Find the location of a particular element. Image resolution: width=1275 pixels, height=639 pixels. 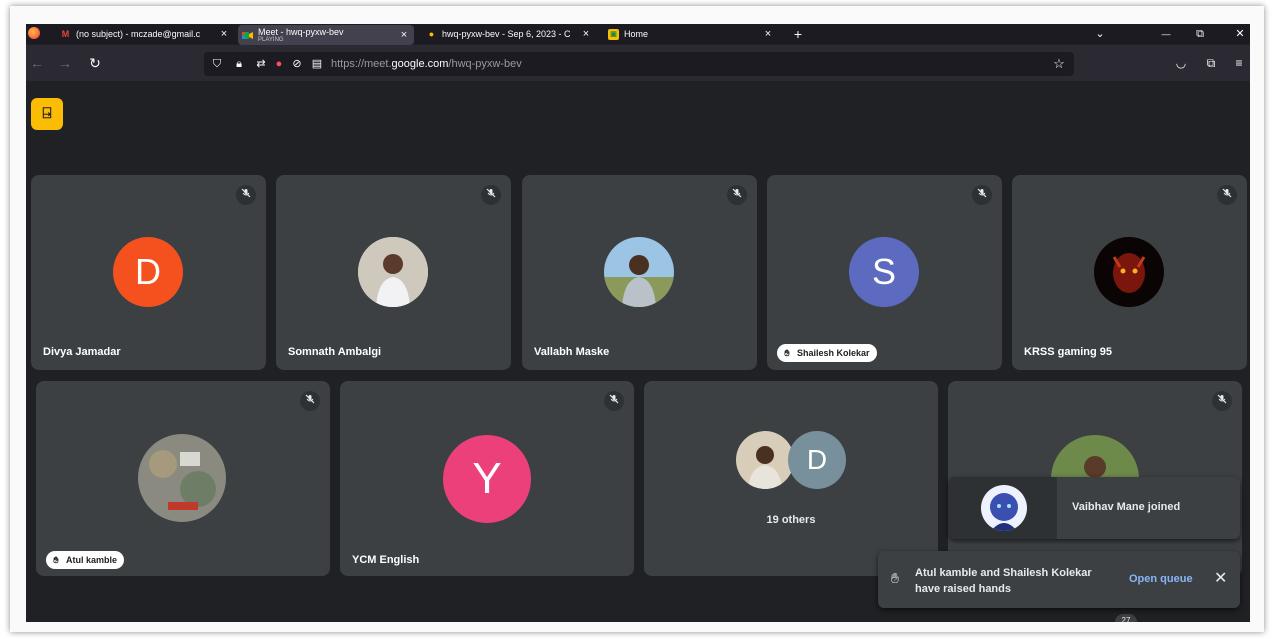

participant-tile: S ✋︎ Shailesh Kolekar is located at coordinates (884, 272).